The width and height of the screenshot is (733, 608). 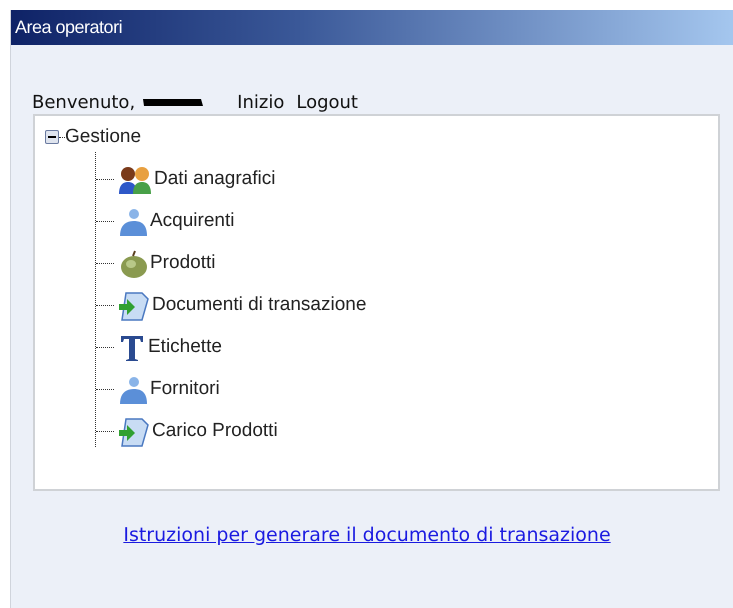 What do you see at coordinates (192, 221) in the screenshot?
I see `tree-item: Acquirenti` at bounding box center [192, 221].